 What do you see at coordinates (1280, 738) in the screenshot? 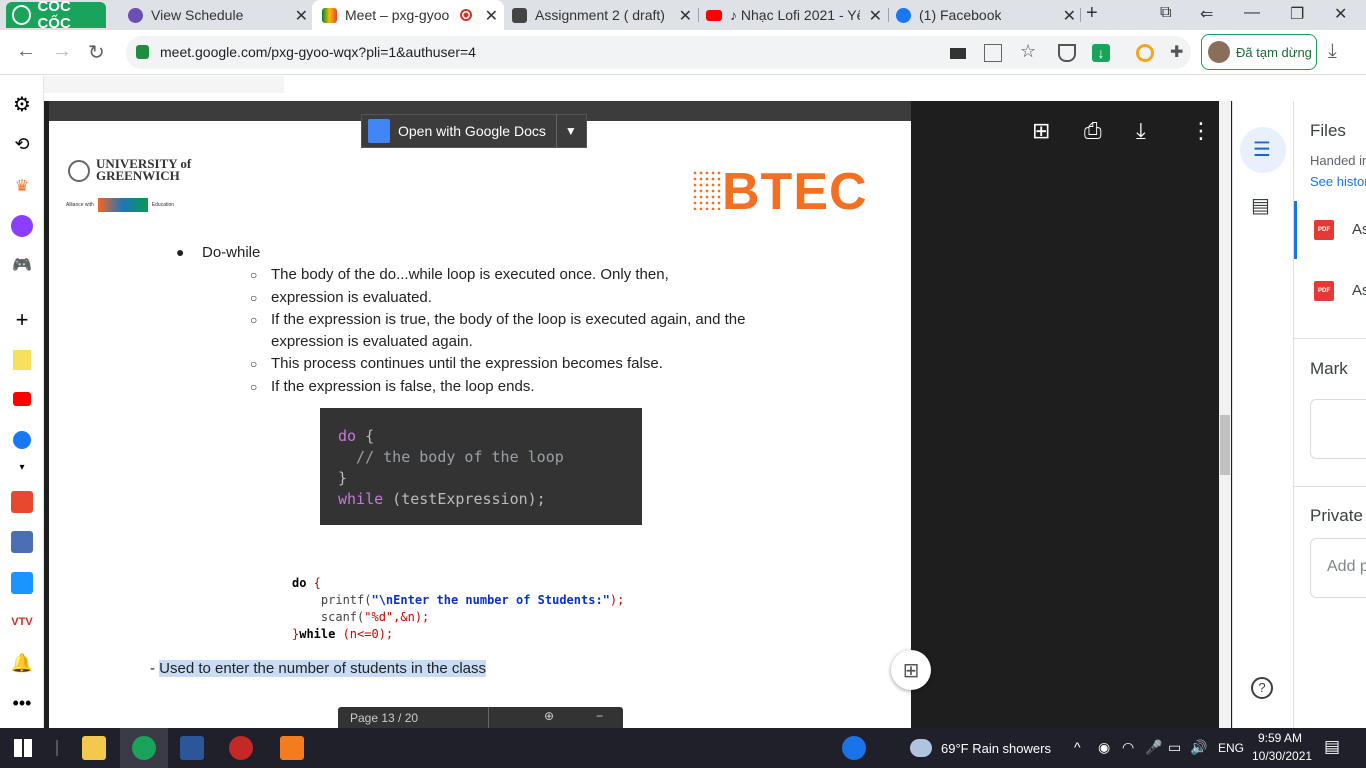
I see `clock-time: 9:59 AM` at bounding box center [1280, 738].